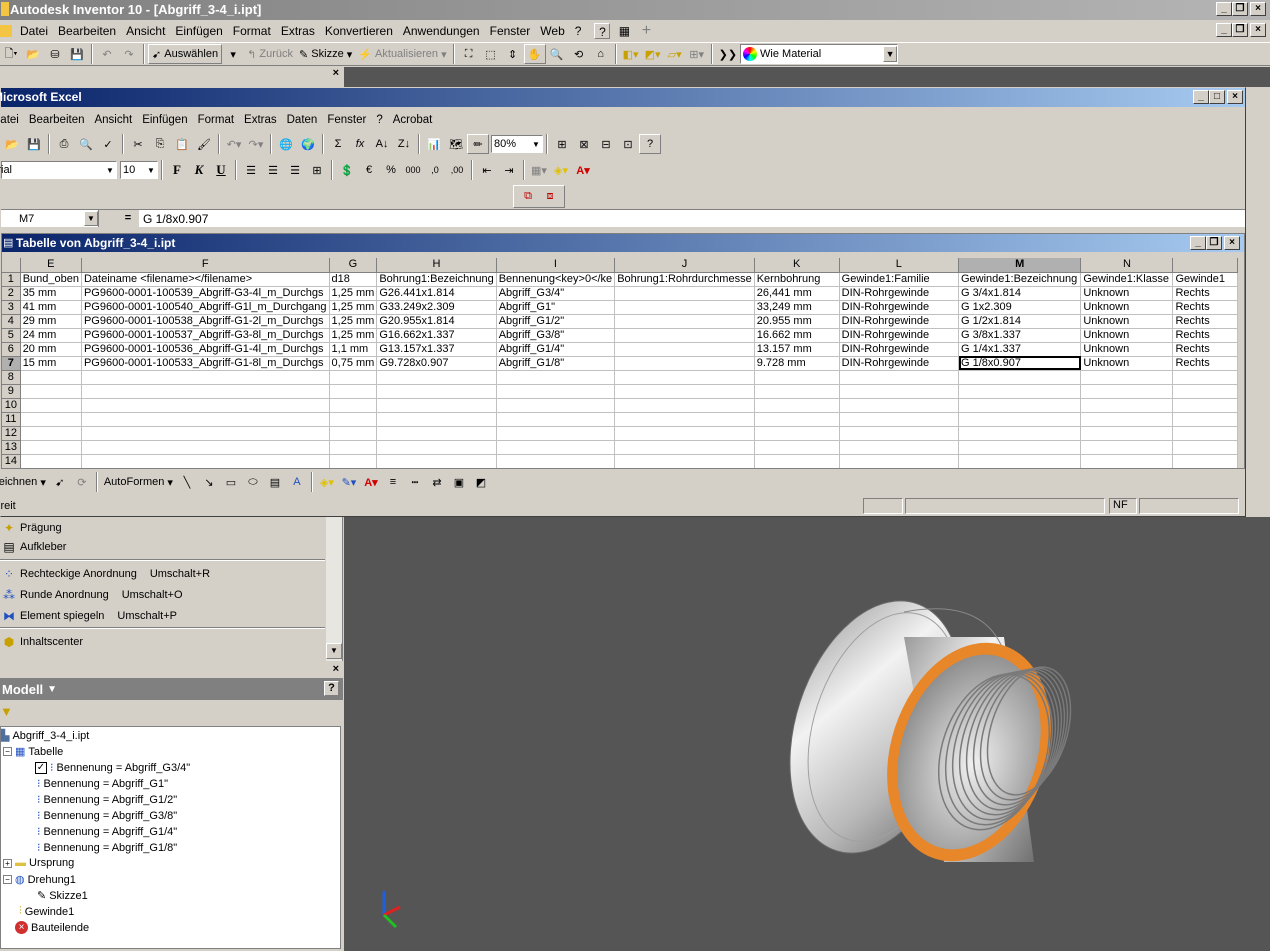 The width and height of the screenshot is (1270, 951). What do you see at coordinates (797, 335) in the screenshot?
I see `sheet-cell: 16.662 mm` at bounding box center [797, 335].